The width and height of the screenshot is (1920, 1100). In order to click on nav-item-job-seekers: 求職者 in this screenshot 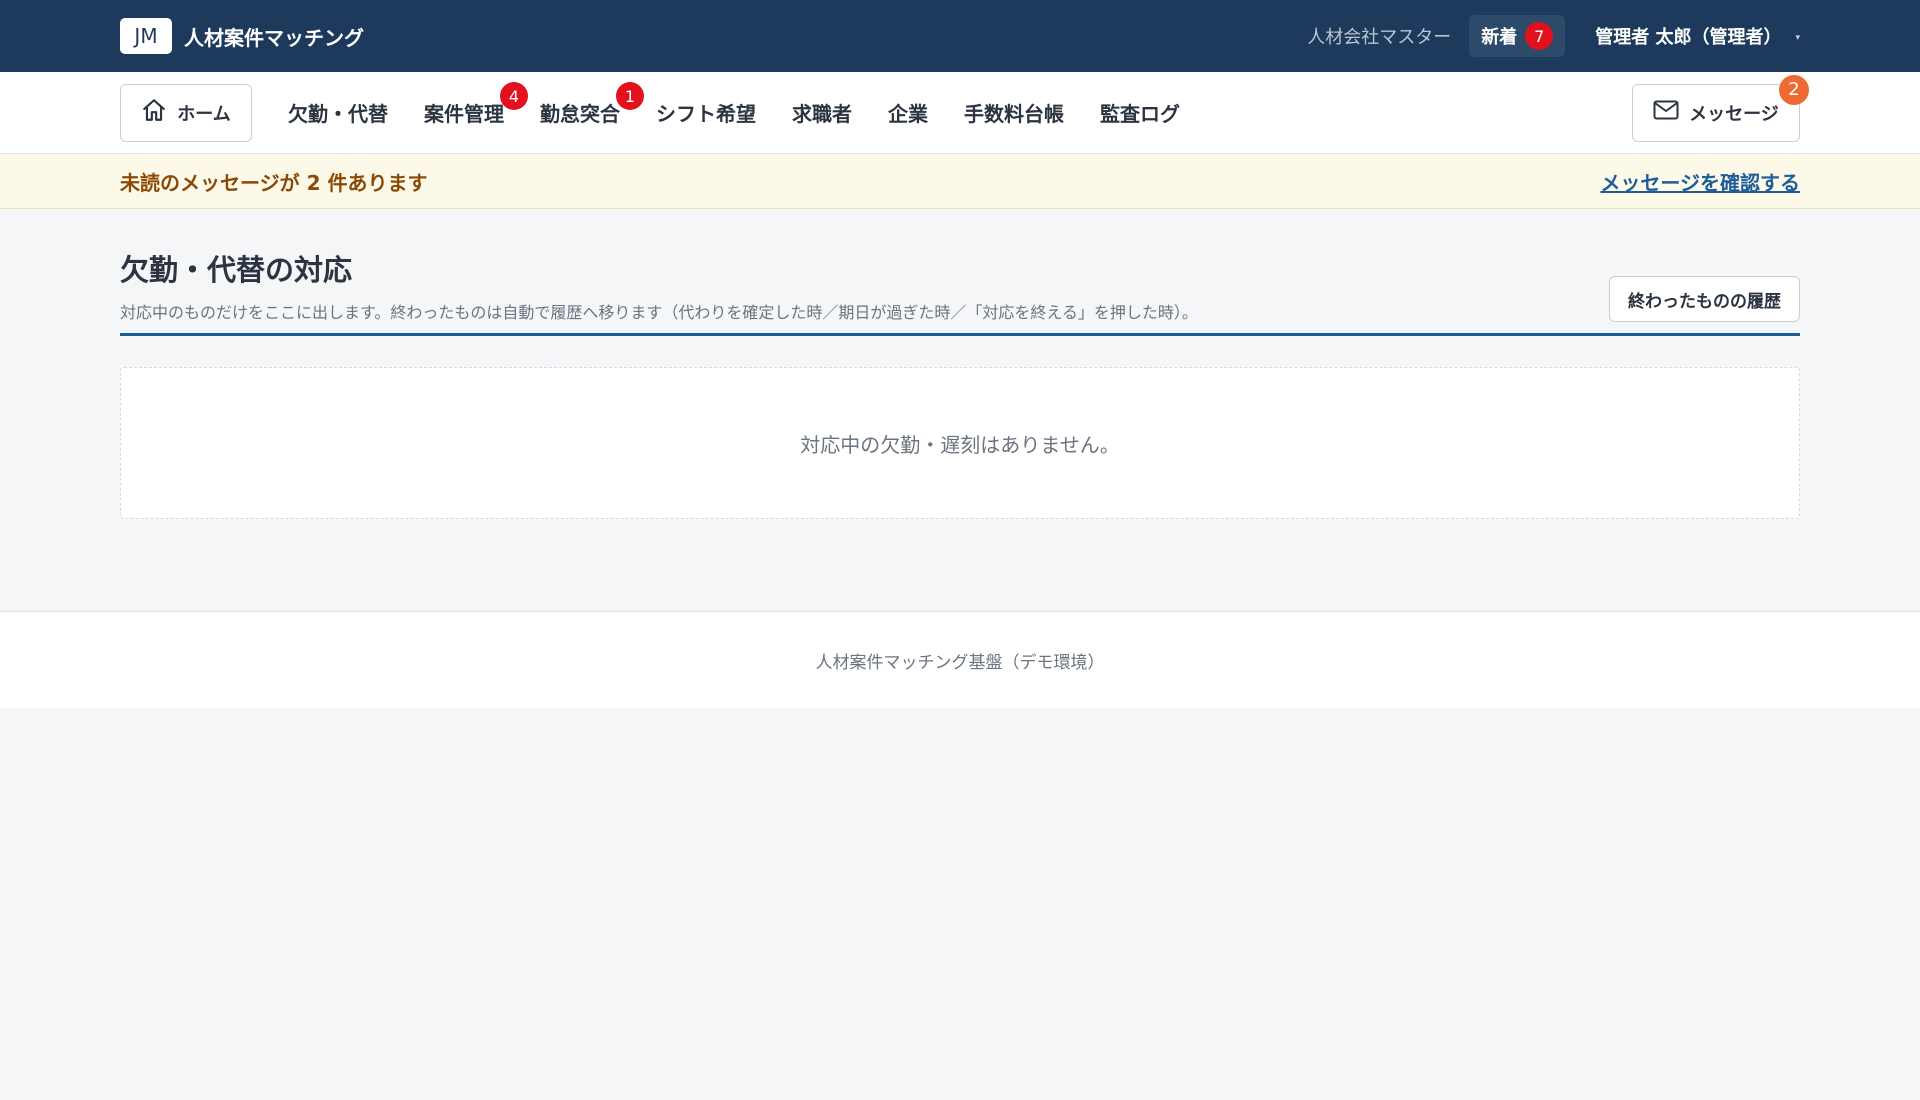, I will do `click(822, 112)`.